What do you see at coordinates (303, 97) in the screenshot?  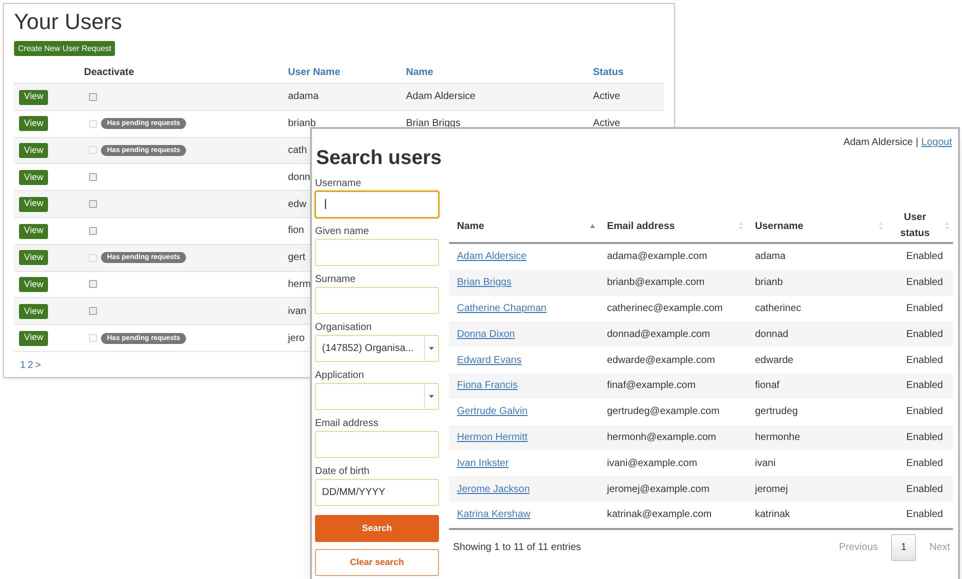 I see `table-cell-text: adama` at bounding box center [303, 97].